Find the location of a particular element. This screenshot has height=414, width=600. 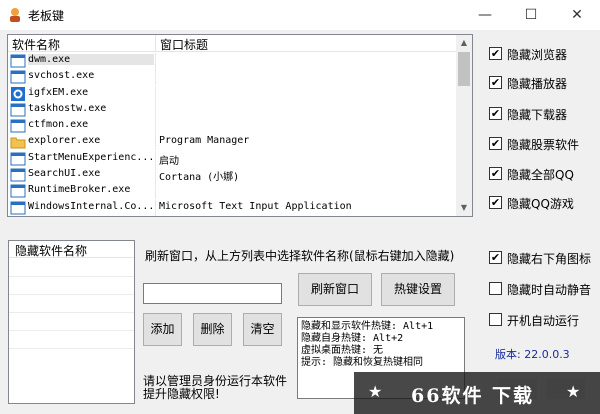

table-row: StartMenuExperienc... 启动 is located at coordinates (232, 158).